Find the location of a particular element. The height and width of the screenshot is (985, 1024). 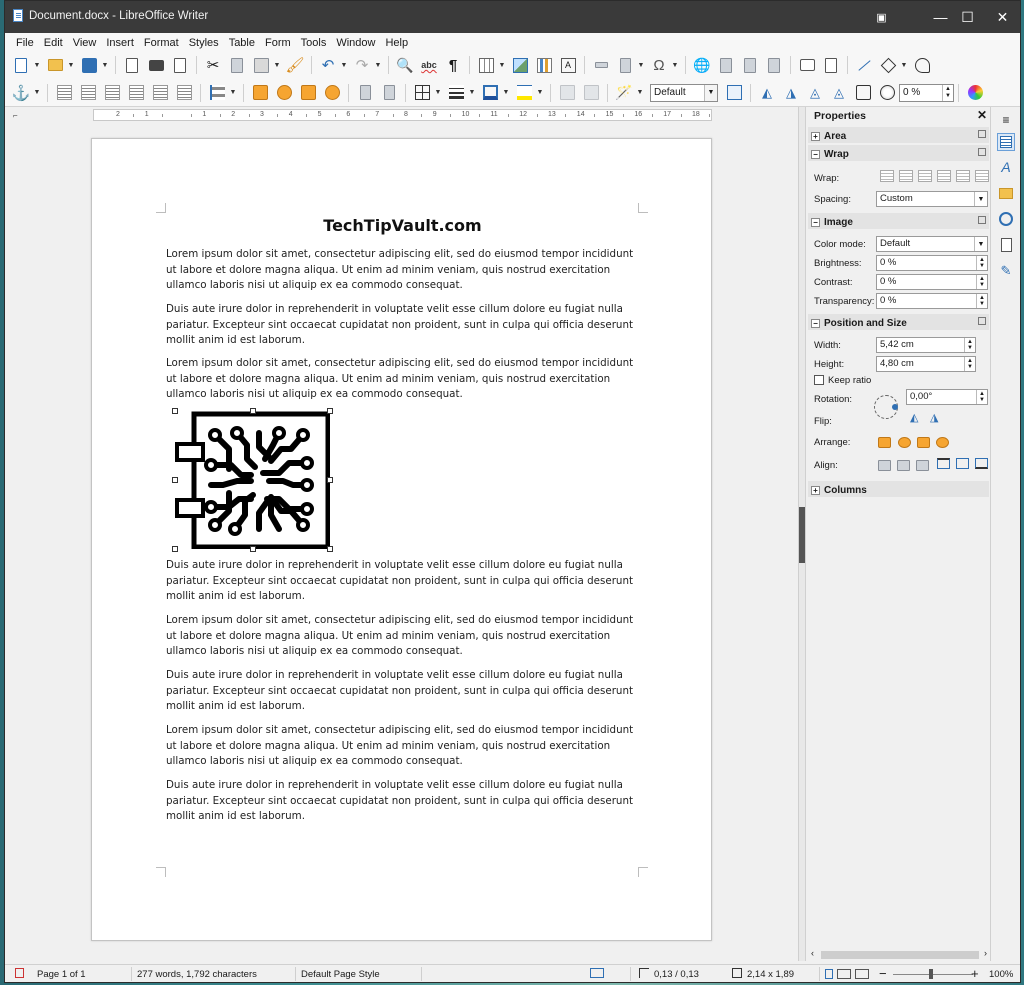

sidebar-menu-icon: ≡ is located at coordinates (1006, 120).